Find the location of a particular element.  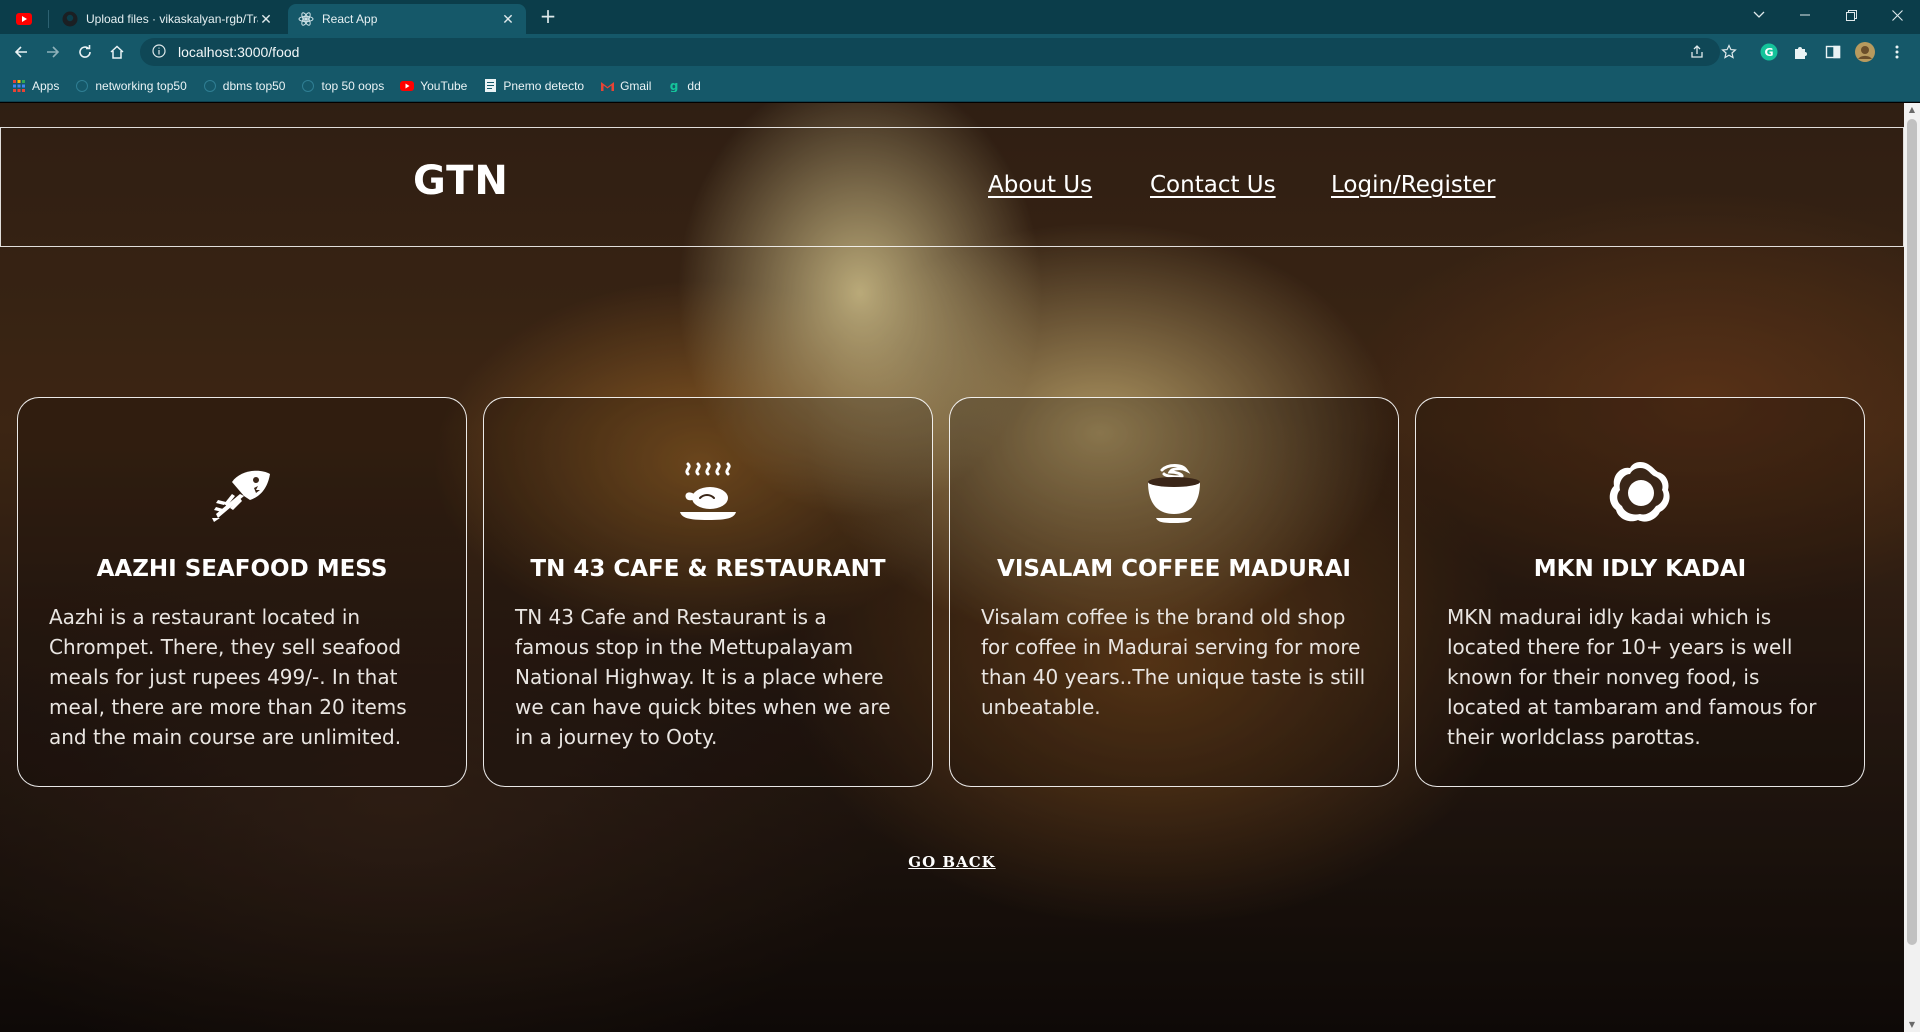

address-bar: localhost:3000/food is located at coordinates (930, 52).